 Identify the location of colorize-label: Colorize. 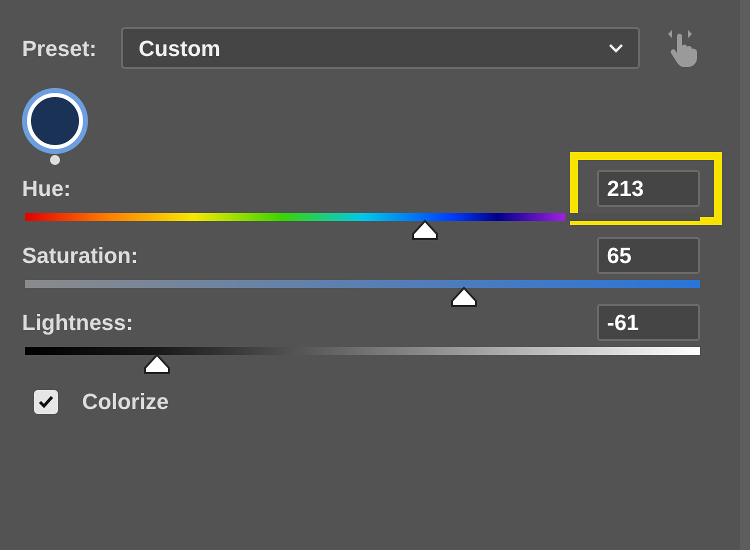
(125, 402).